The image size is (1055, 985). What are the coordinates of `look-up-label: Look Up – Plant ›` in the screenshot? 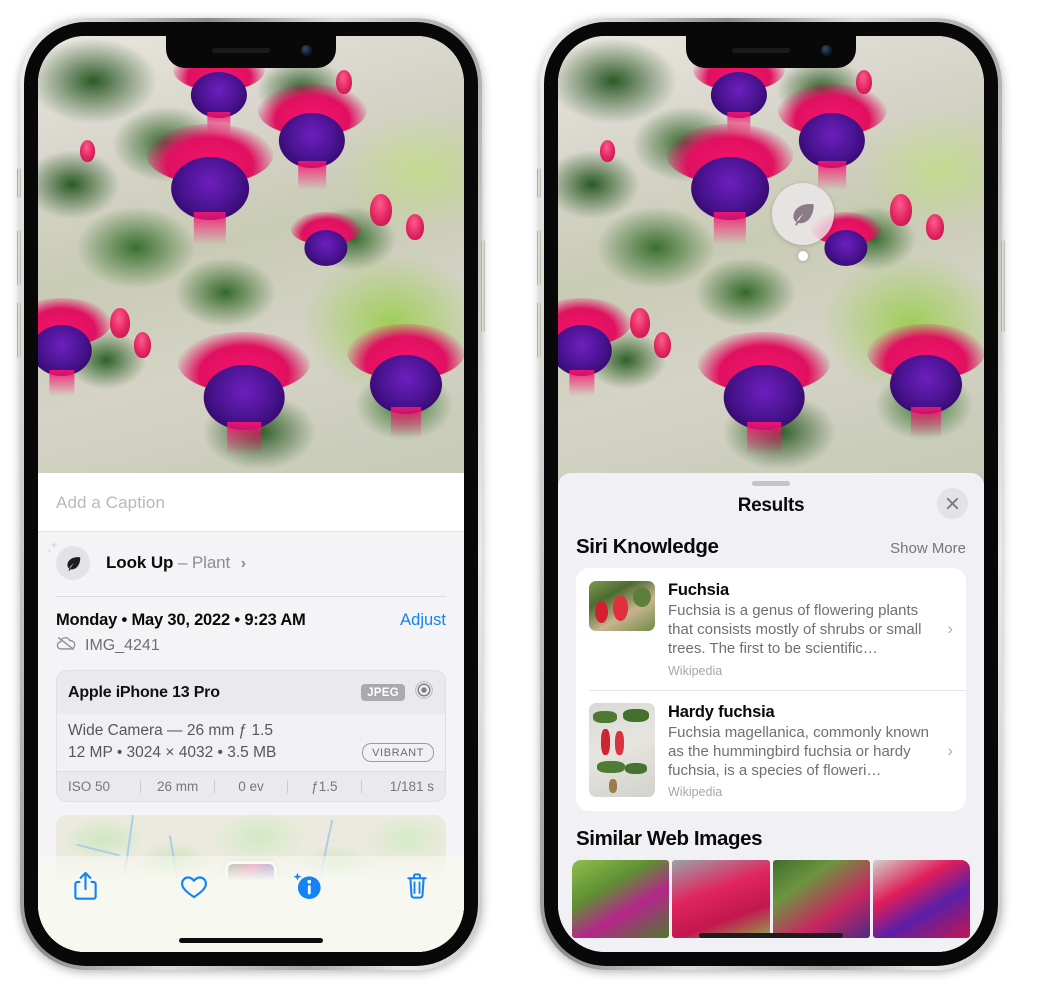 It's located at (176, 563).